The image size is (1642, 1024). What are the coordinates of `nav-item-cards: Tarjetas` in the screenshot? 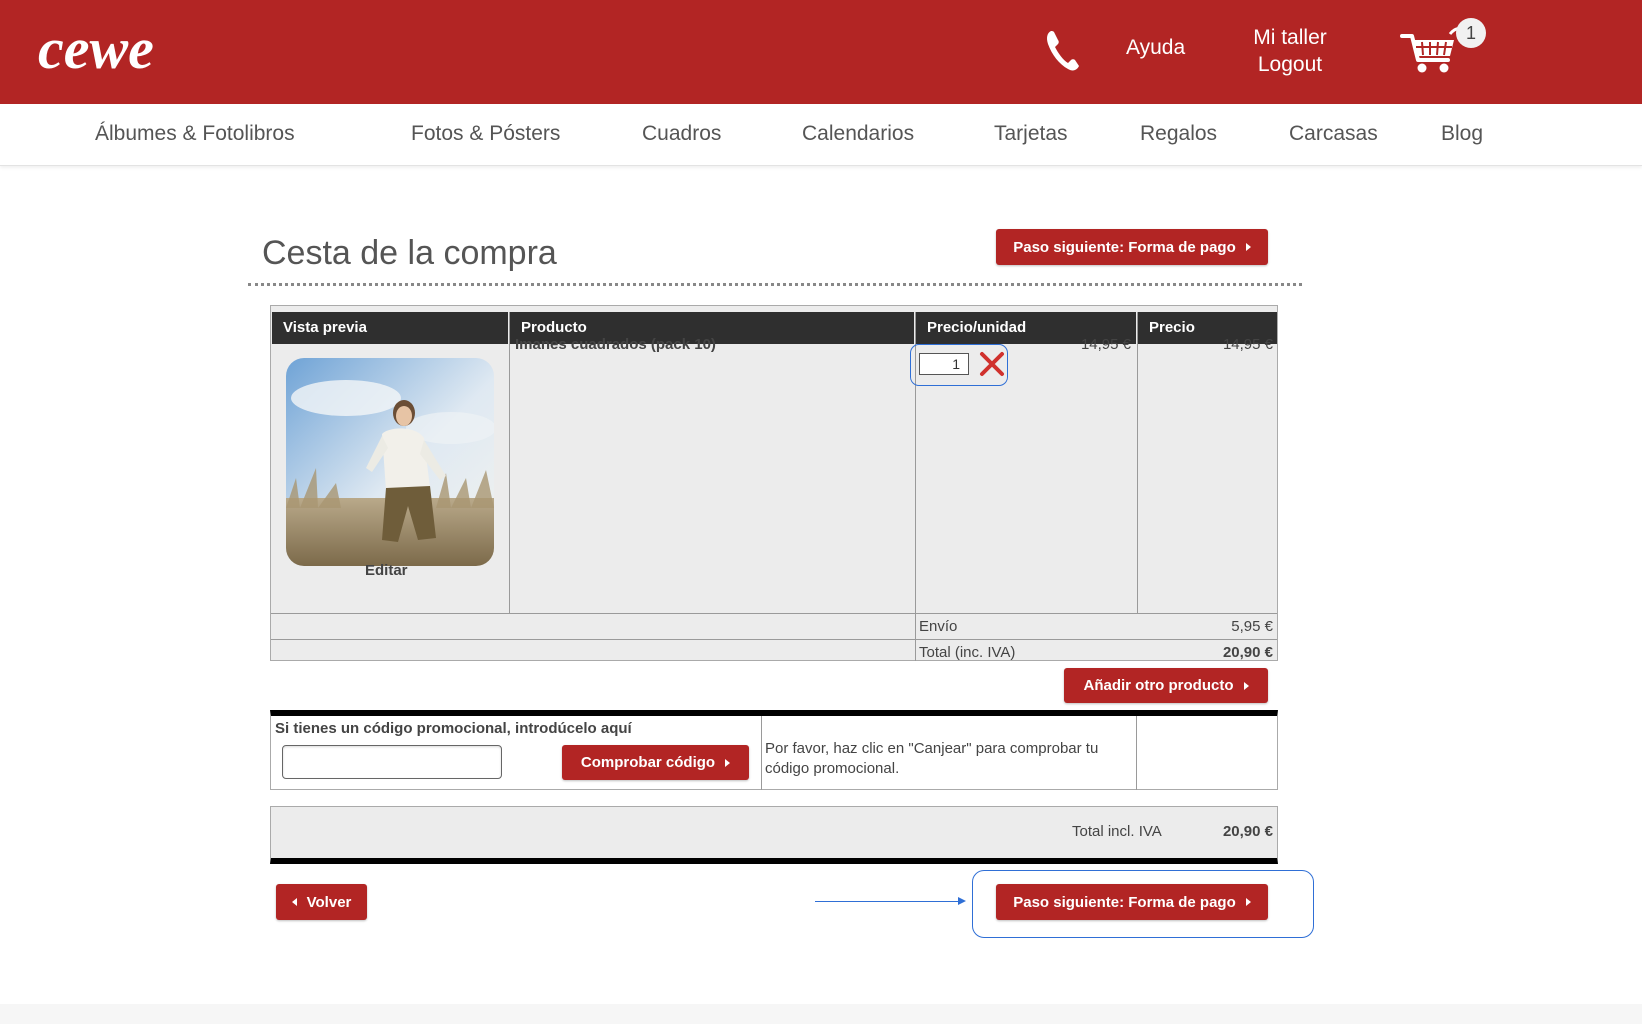 It's located at (1031, 134).